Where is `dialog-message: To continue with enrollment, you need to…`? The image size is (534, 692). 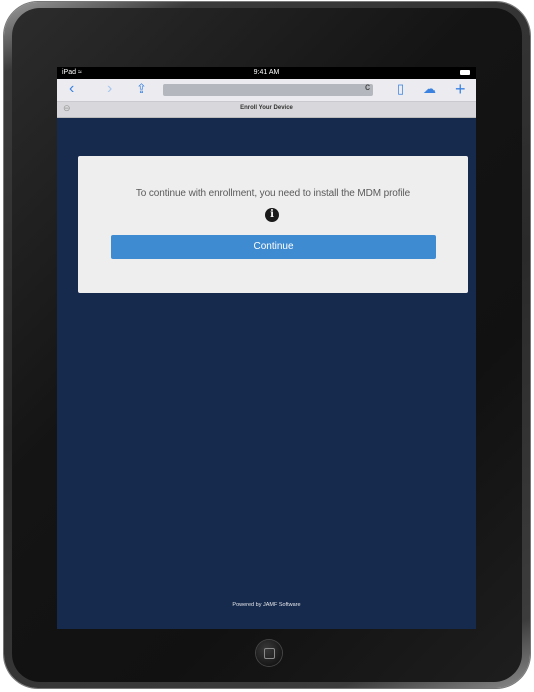
dialog-message: To continue with enrollment, you need to… is located at coordinates (273, 193).